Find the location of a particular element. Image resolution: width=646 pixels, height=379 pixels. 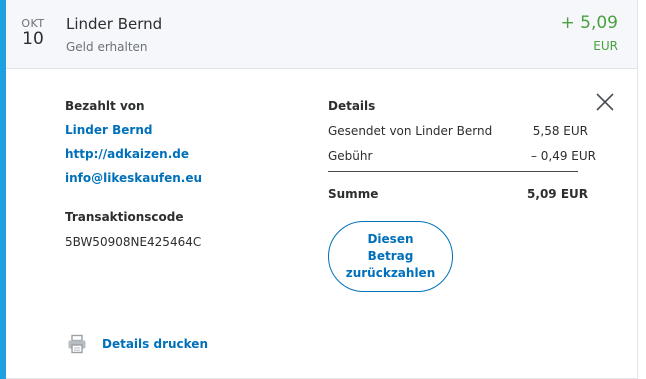

sent-from-label: Gesendet von Linder Bernd is located at coordinates (410, 131).